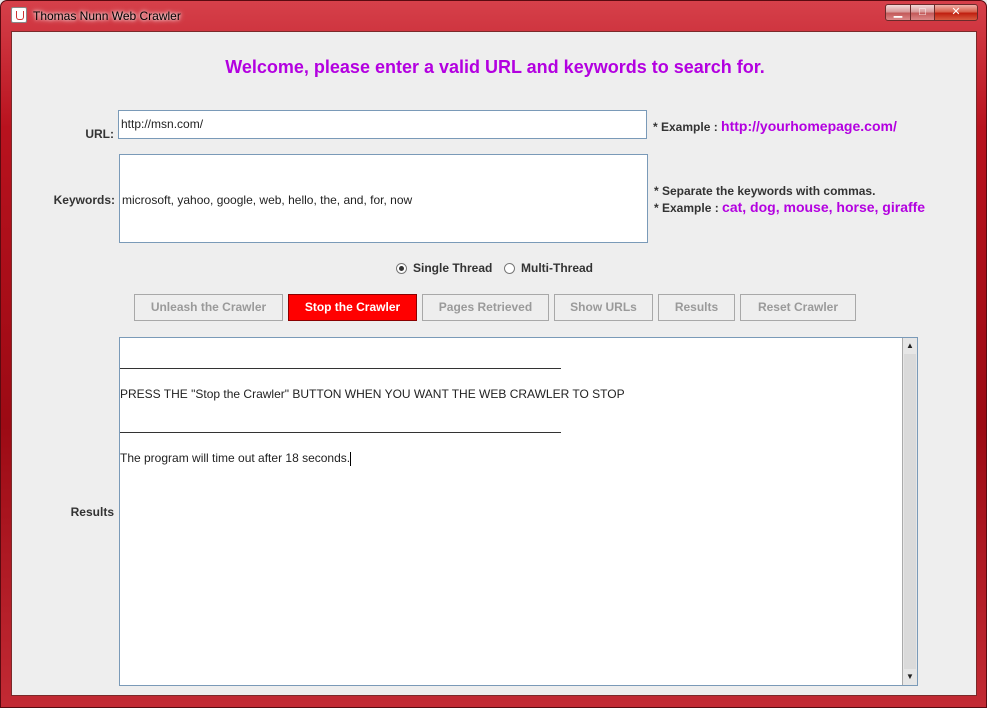 Image resolution: width=987 pixels, height=708 pixels. Describe the element at coordinates (910, 346) in the screenshot. I see `scroll-up-arrow-icon: ▲` at that location.